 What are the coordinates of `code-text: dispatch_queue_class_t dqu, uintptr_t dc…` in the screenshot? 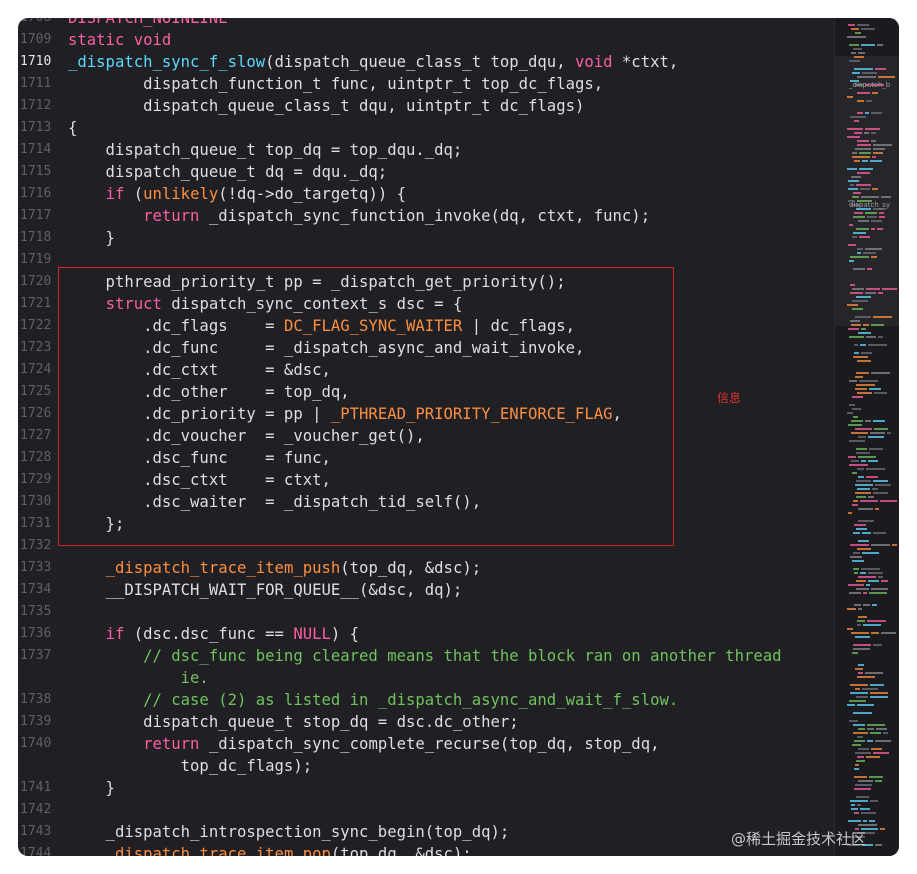 It's located at (326, 106).